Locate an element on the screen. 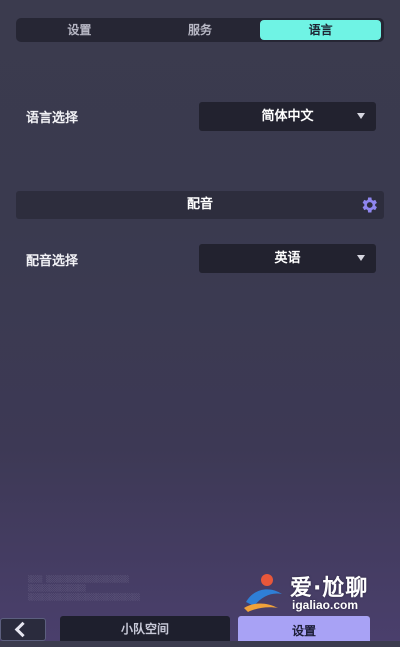  tab-service: 服务 is located at coordinates (200, 30).